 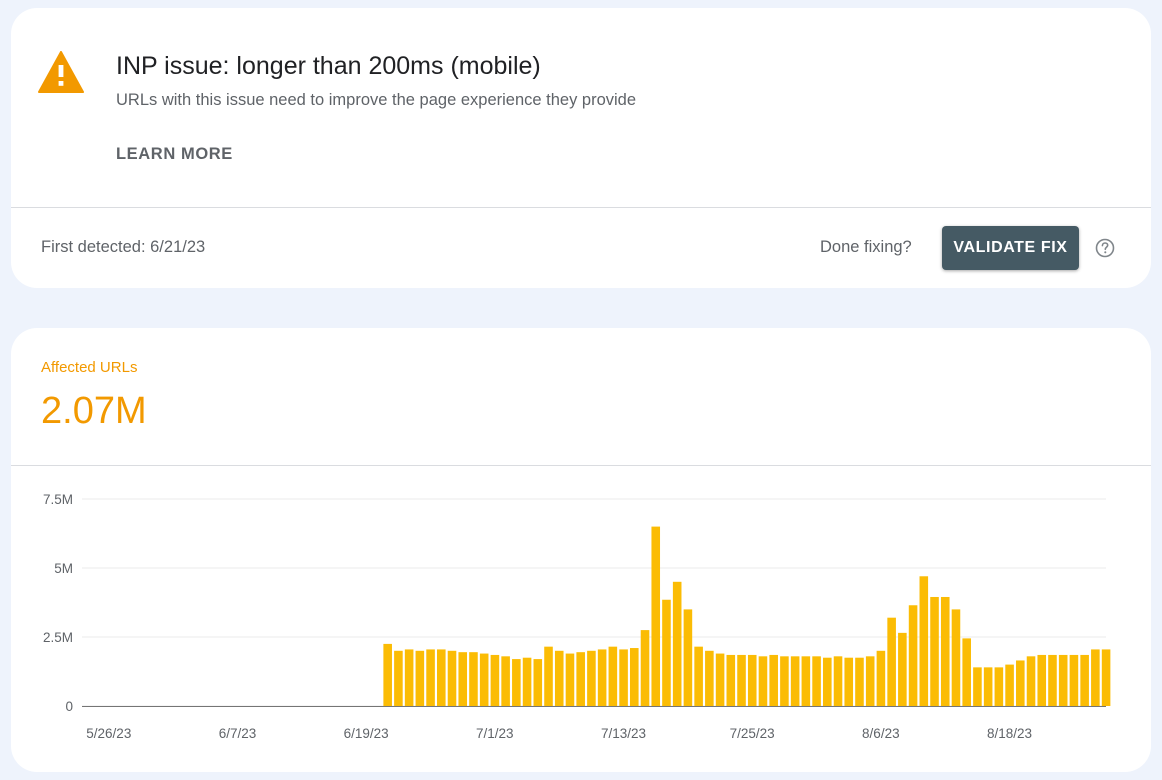 I want to click on x-tick-label: 8/6/23, so click(x=881, y=733).